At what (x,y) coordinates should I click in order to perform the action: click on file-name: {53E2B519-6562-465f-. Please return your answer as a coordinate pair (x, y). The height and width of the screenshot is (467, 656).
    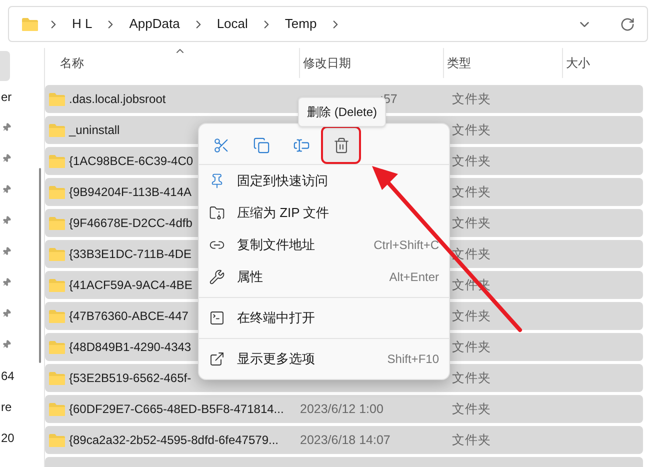
    Looking at the image, I should click on (130, 378).